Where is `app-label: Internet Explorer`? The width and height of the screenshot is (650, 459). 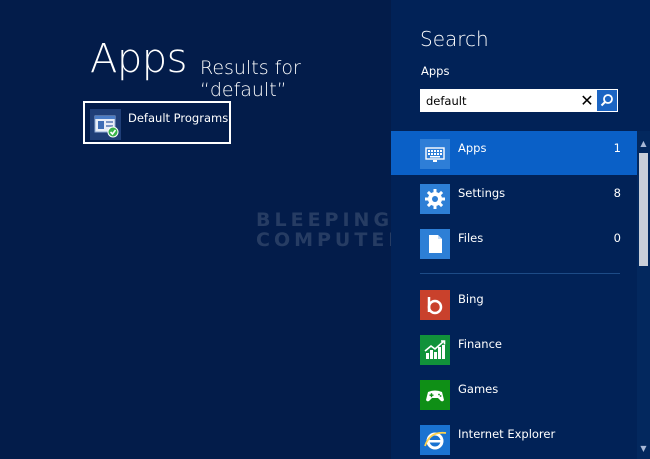
app-label: Internet Explorer is located at coordinates (507, 434).